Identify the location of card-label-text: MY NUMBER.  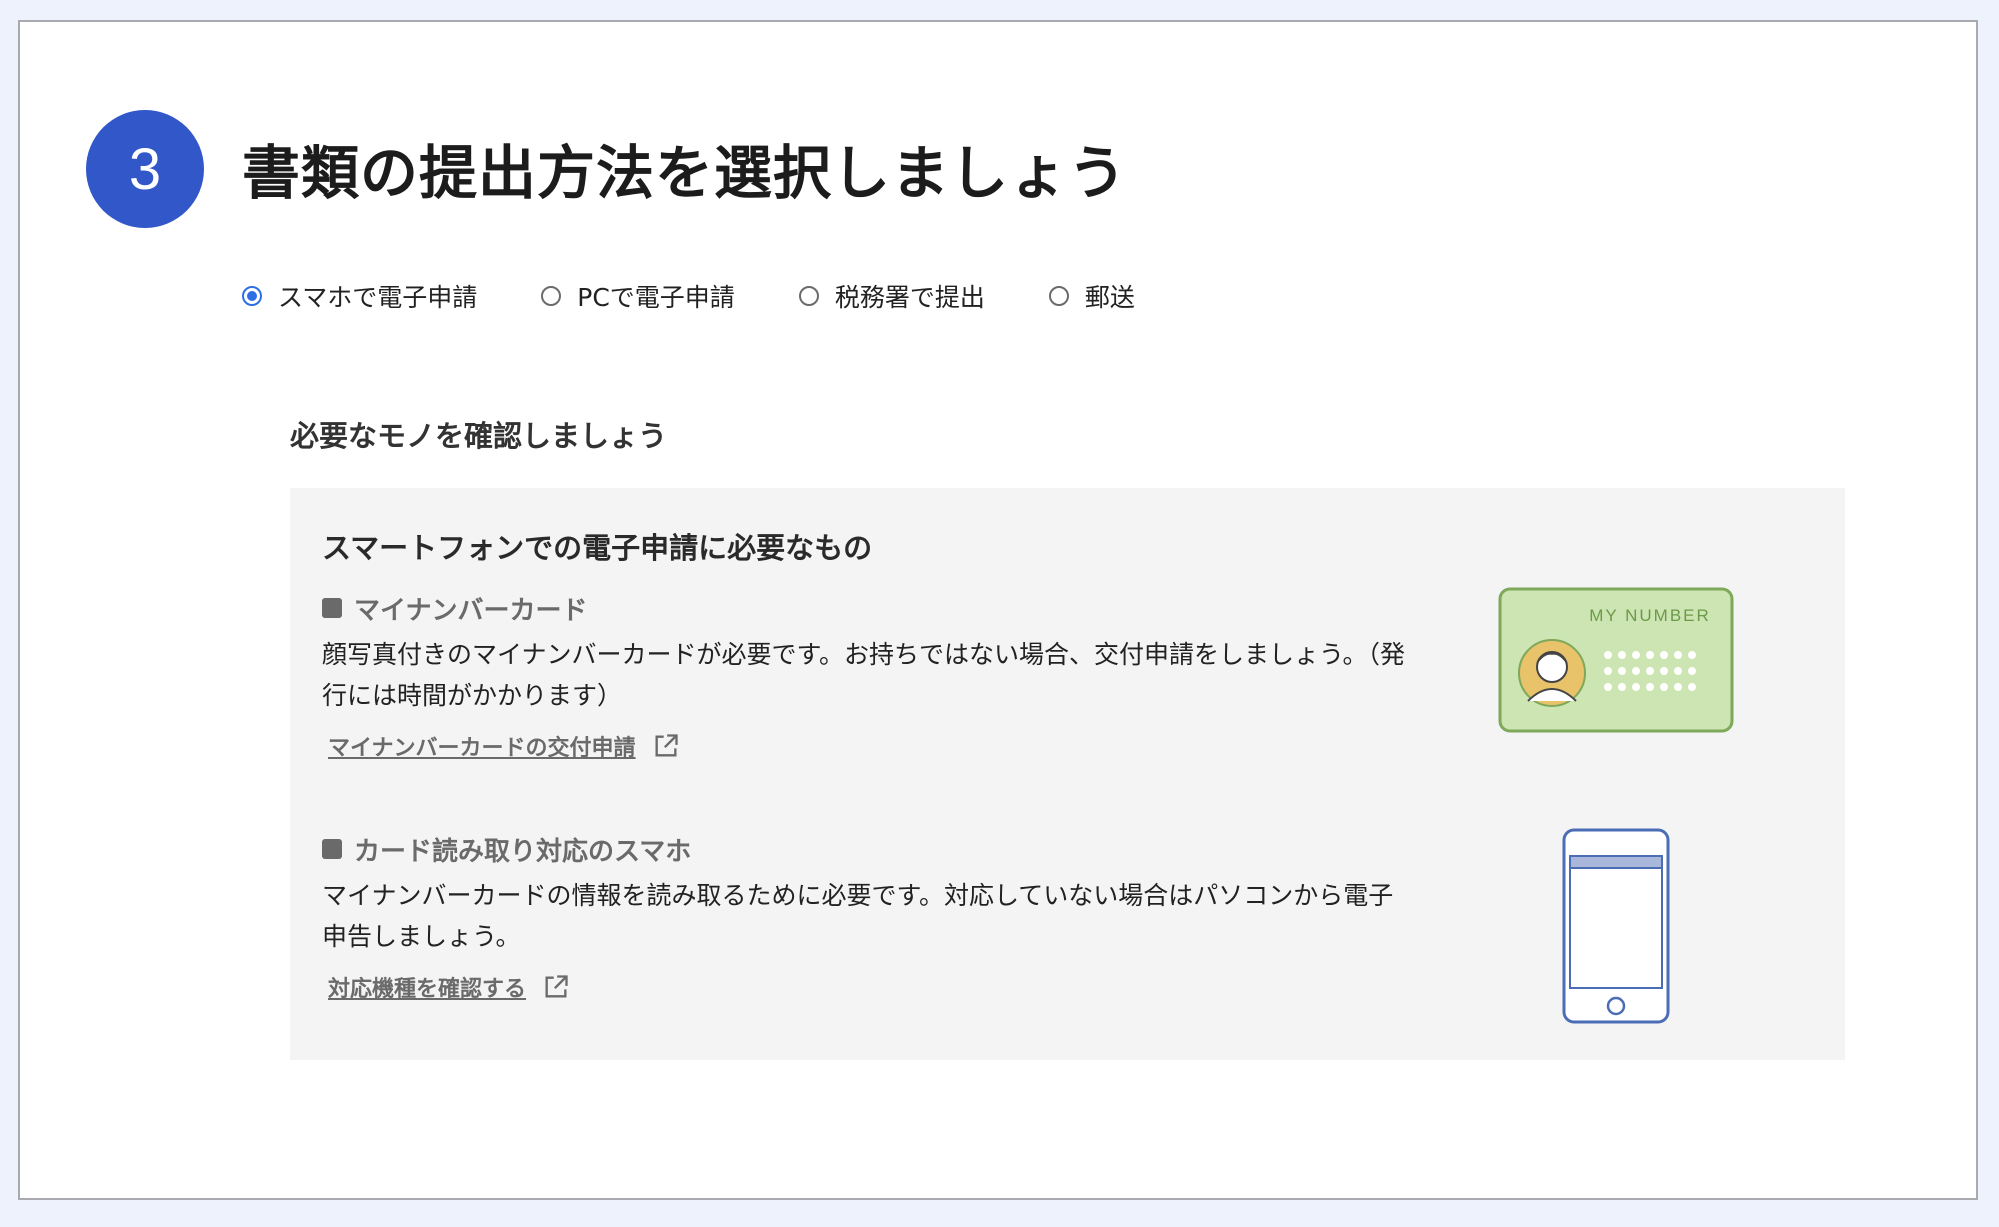
(1650, 615).